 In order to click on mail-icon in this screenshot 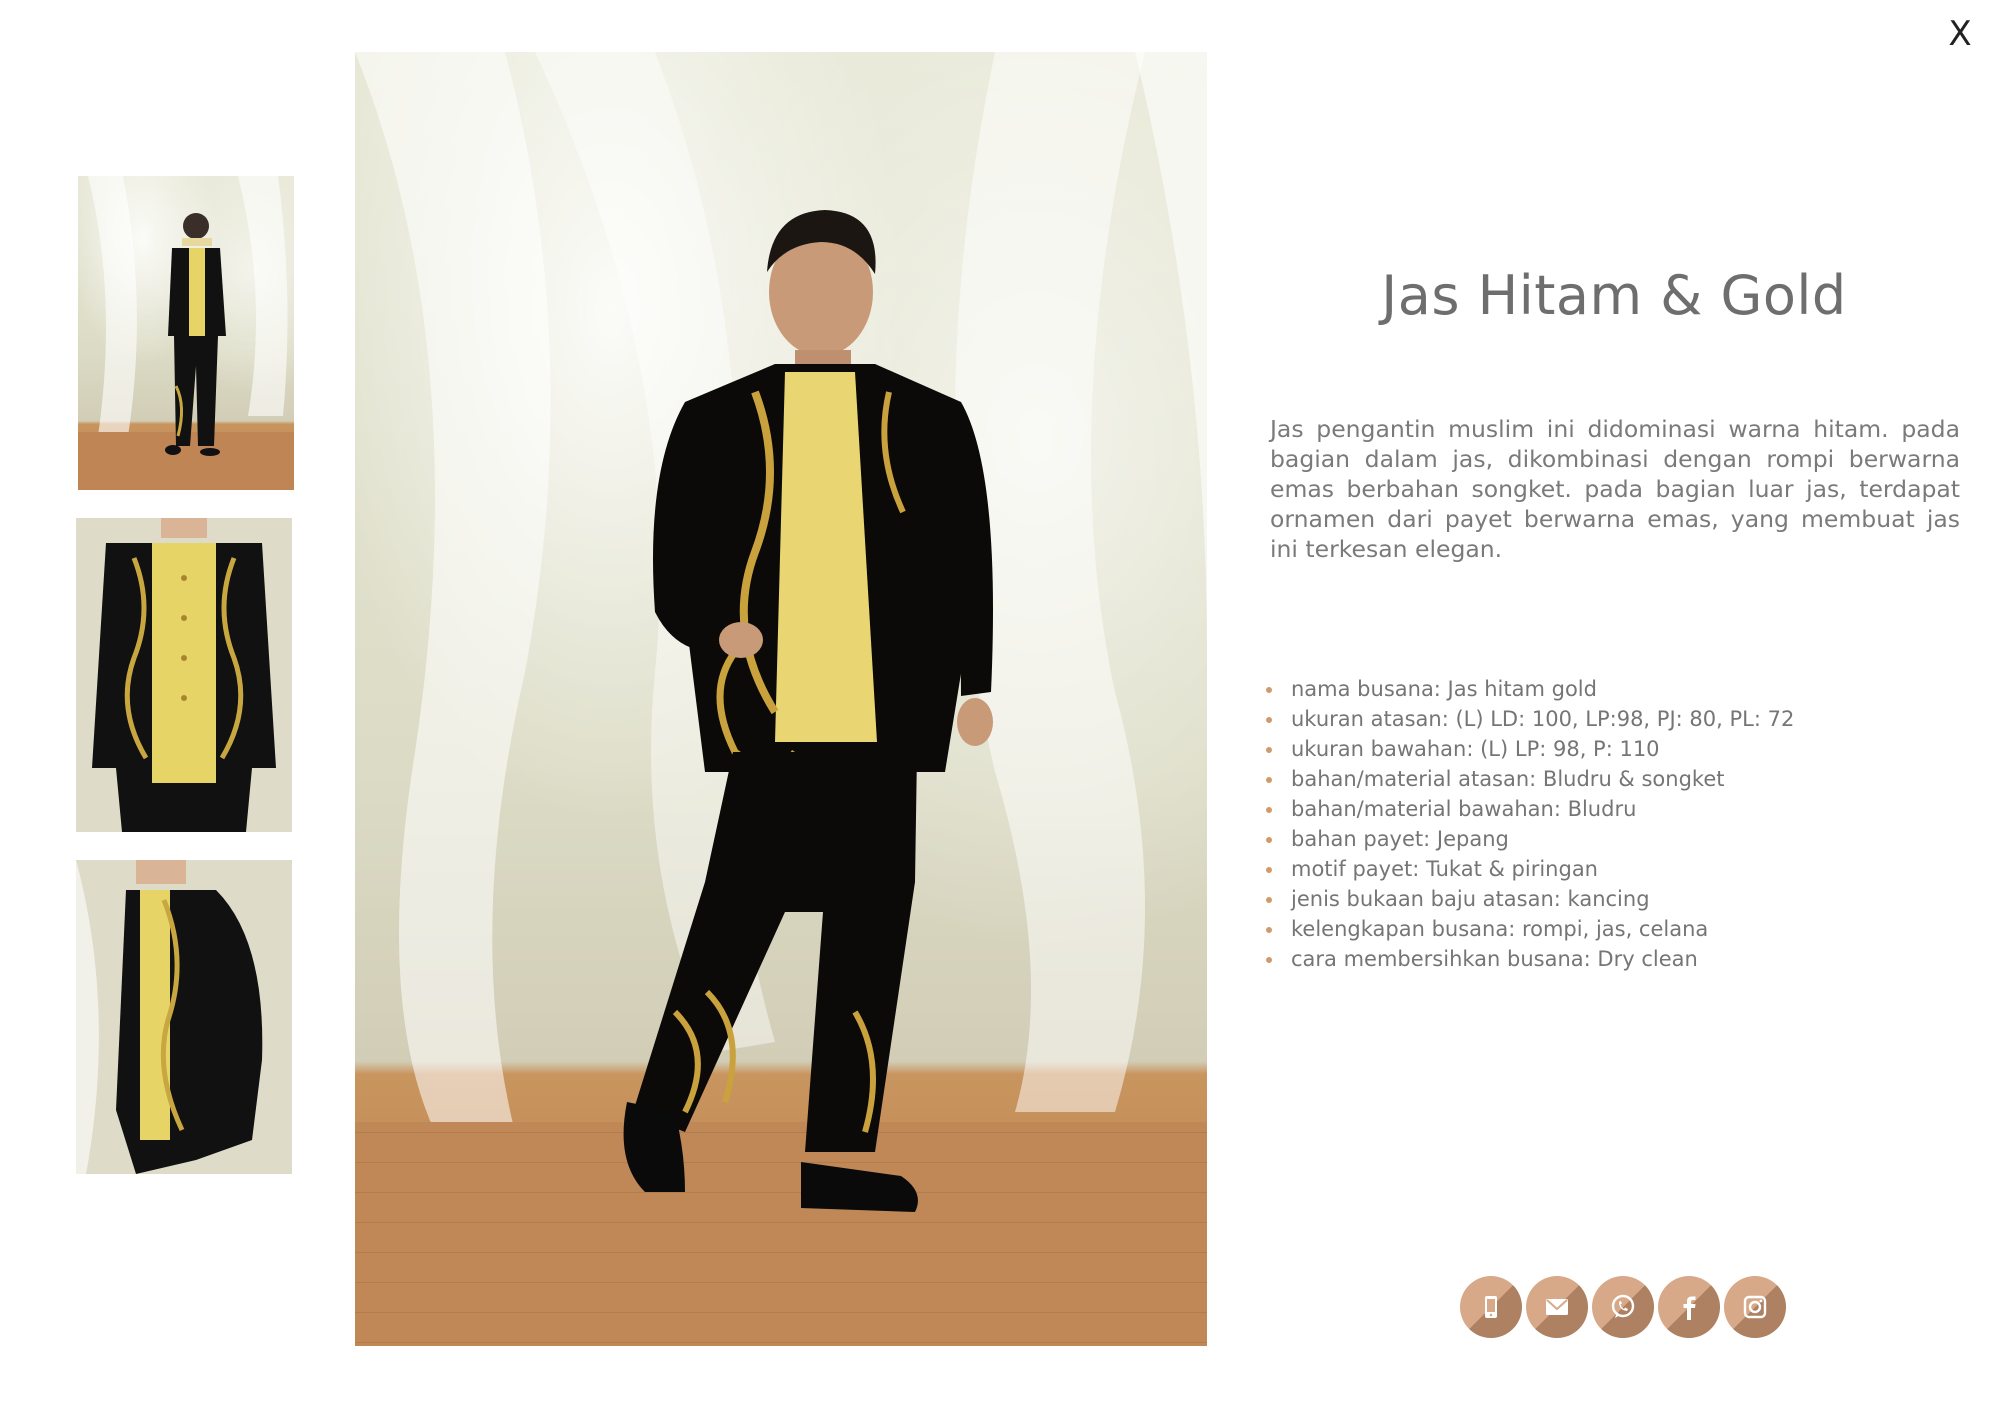, I will do `click(1557, 1307)`.